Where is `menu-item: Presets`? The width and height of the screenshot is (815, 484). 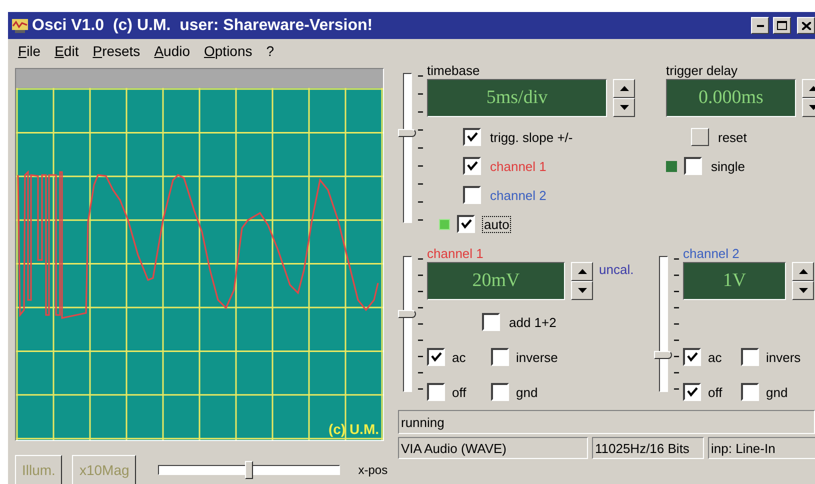 menu-item: Presets is located at coordinates (116, 51).